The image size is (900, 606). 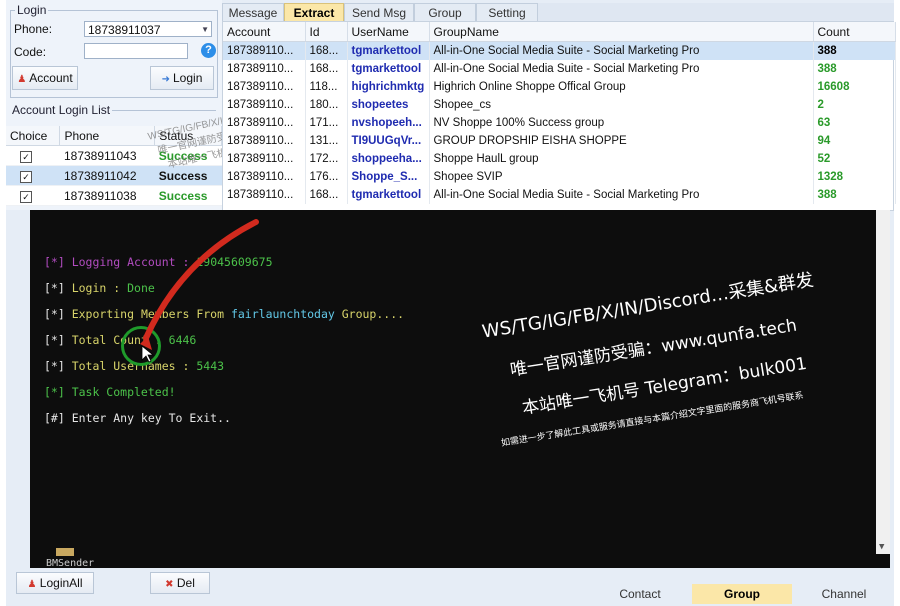 What do you see at coordinates (180, 583) in the screenshot?
I see `delete-button: ✖ Del` at bounding box center [180, 583].